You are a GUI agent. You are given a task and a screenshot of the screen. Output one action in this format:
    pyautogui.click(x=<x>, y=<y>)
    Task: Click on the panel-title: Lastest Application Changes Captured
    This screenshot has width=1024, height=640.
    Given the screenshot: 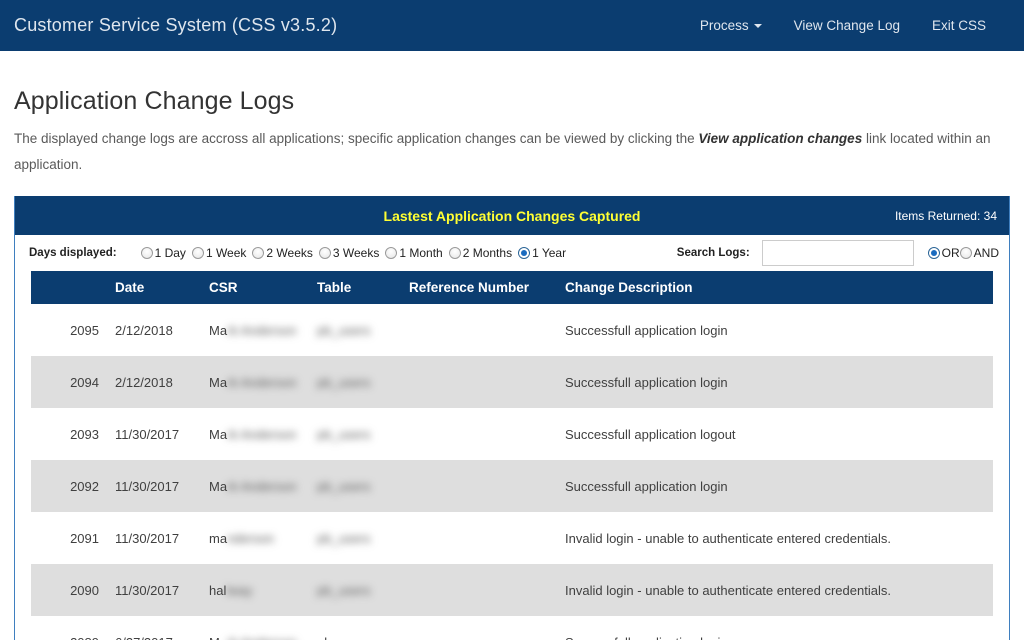 What is the action you would take?
    pyautogui.click(x=512, y=215)
    